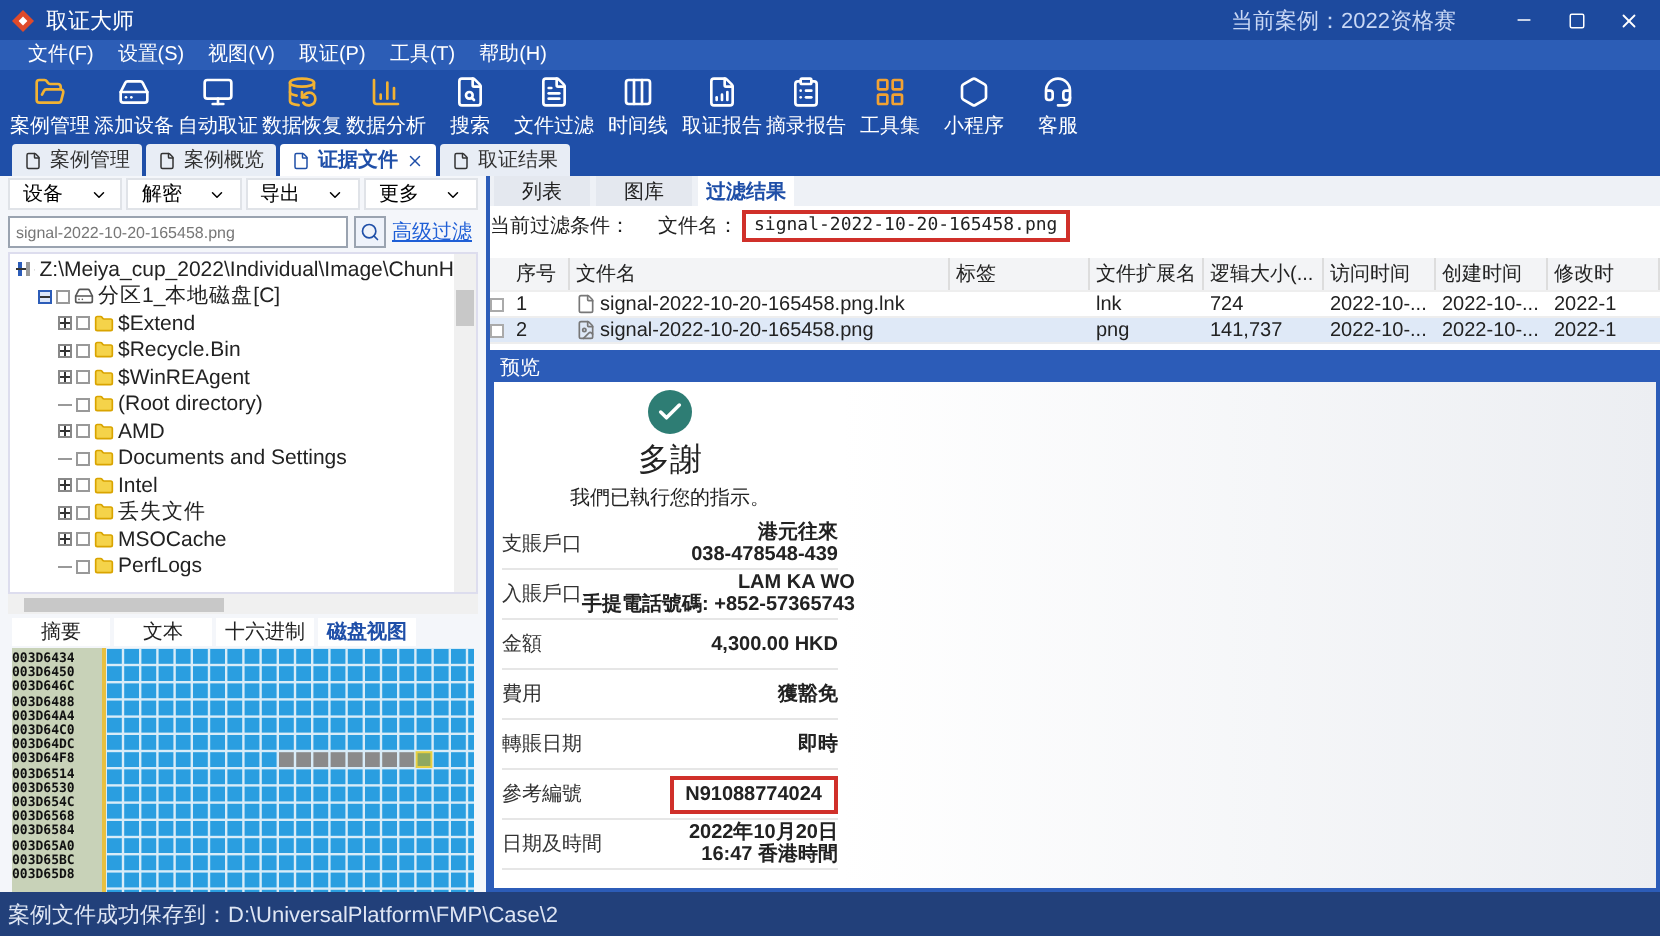  Describe the element at coordinates (232, 269) in the screenshot. I see `tree-item: Z:\Meiya_cup_2022\Individual\Image\ChunH` at that location.